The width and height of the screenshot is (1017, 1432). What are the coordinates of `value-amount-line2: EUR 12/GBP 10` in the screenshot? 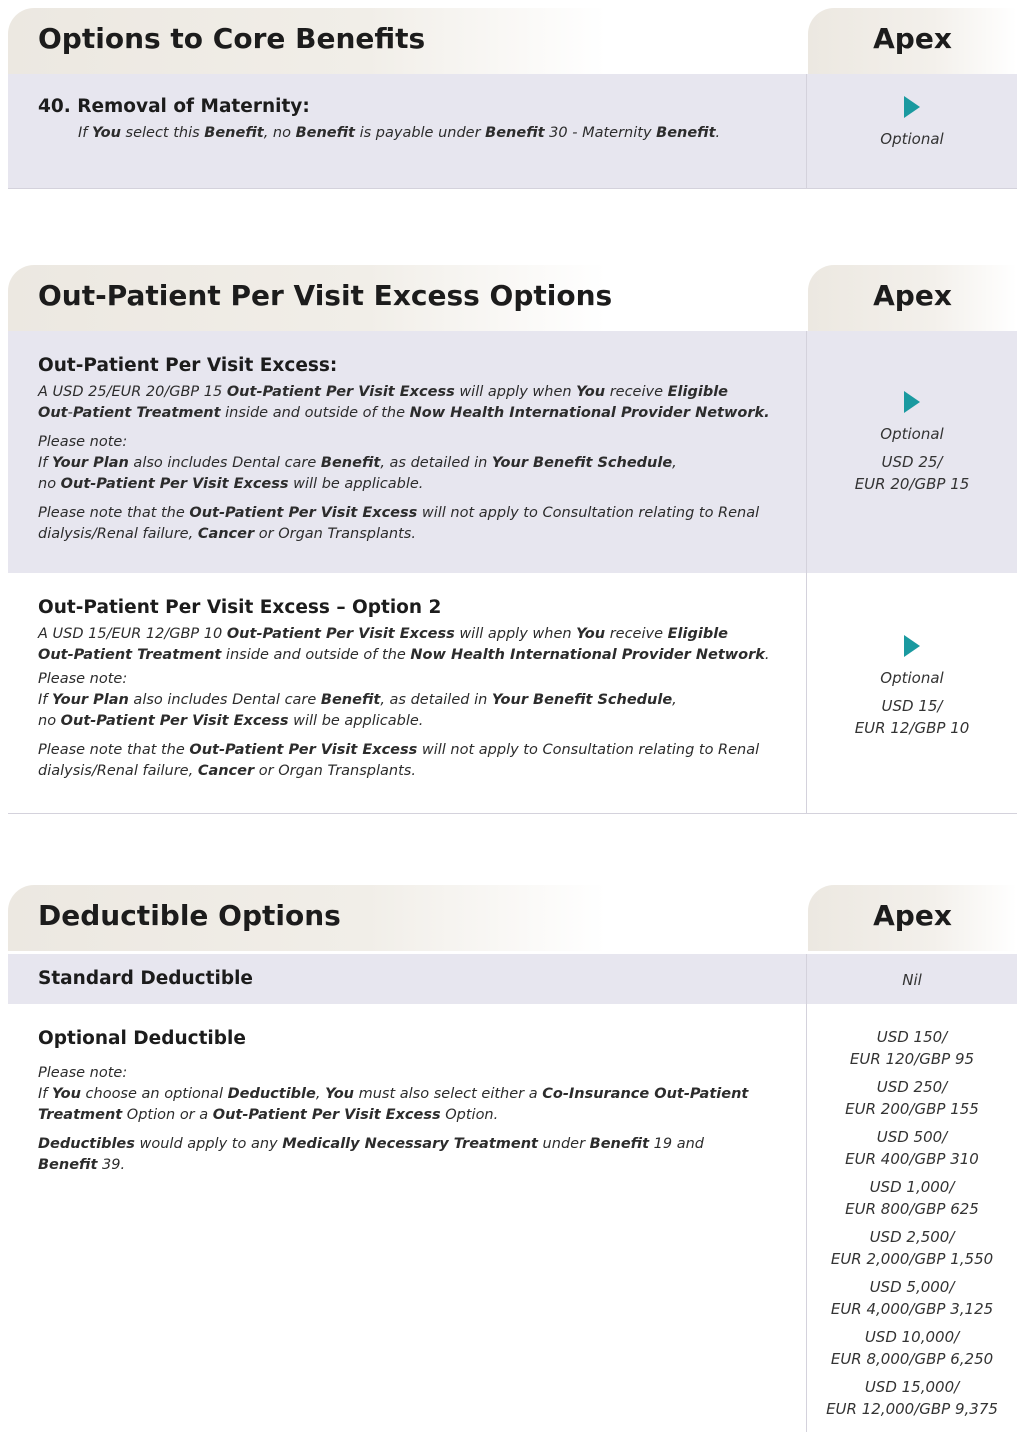 It's located at (912, 728).